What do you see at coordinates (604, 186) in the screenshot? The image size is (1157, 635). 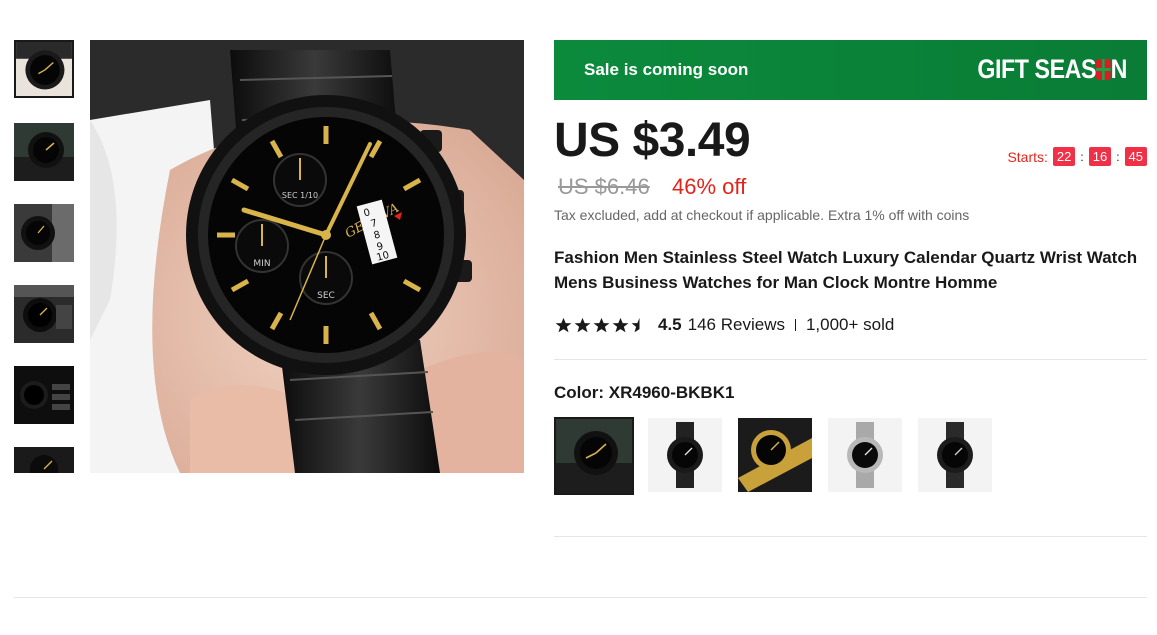 I see `original-price: US $6.46` at bounding box center [604, 186].